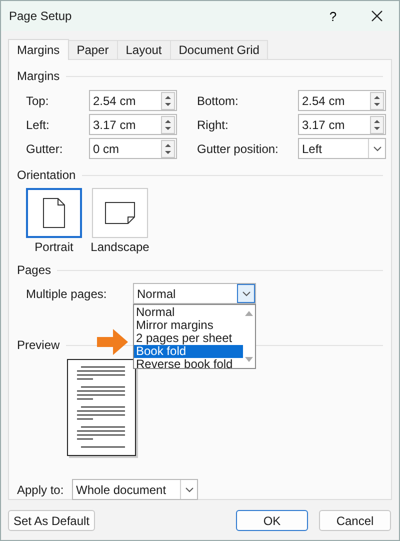  Describe the element at coordinates (135, 489) in the screenshot. I see `dropdown: Whole document` at that location.